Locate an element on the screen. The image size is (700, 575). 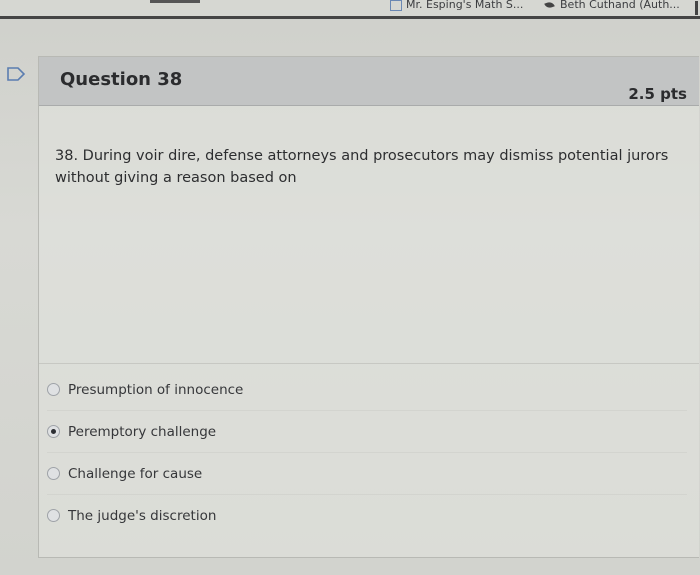
flag-question-icon is located at coordinates (16, 74).